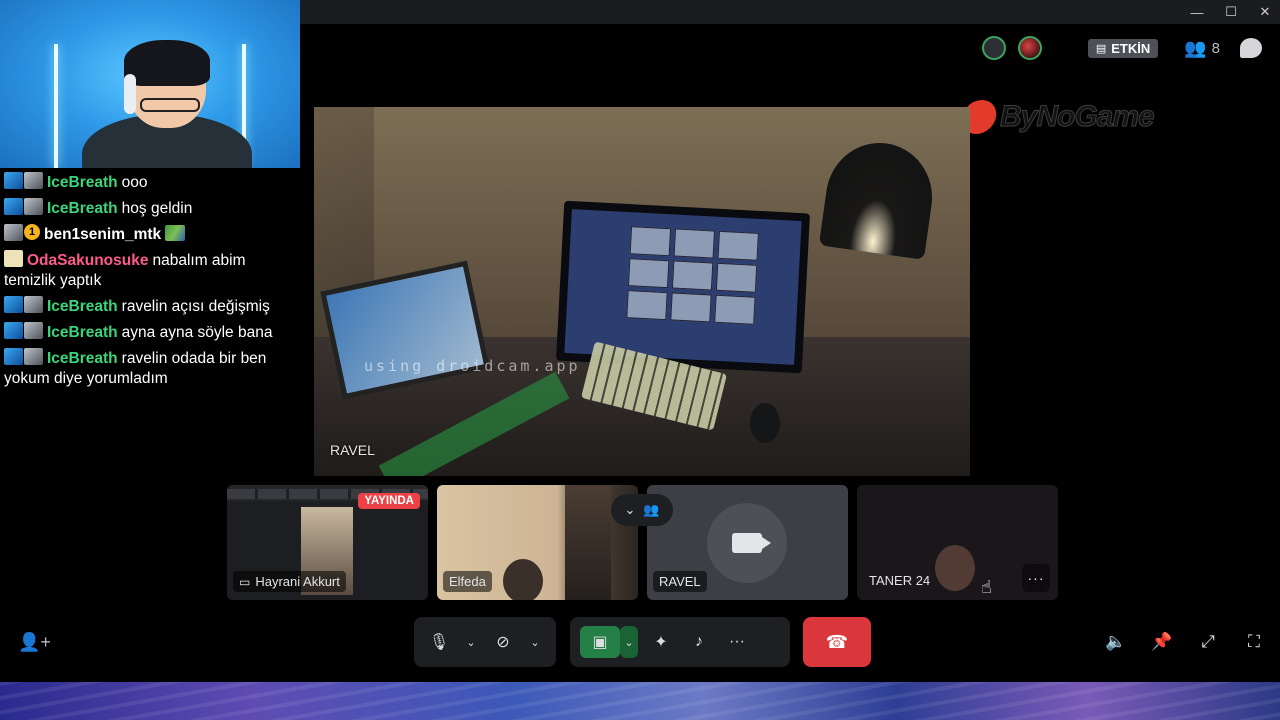 This screenshot has width=1280, height=720. I want to click on pop-out-button: ⤢, so click(1208, 642).